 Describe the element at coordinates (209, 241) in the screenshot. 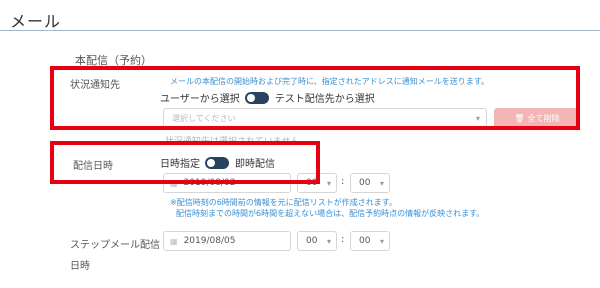

I see `step-date-value: 2019/08/05` at that location.